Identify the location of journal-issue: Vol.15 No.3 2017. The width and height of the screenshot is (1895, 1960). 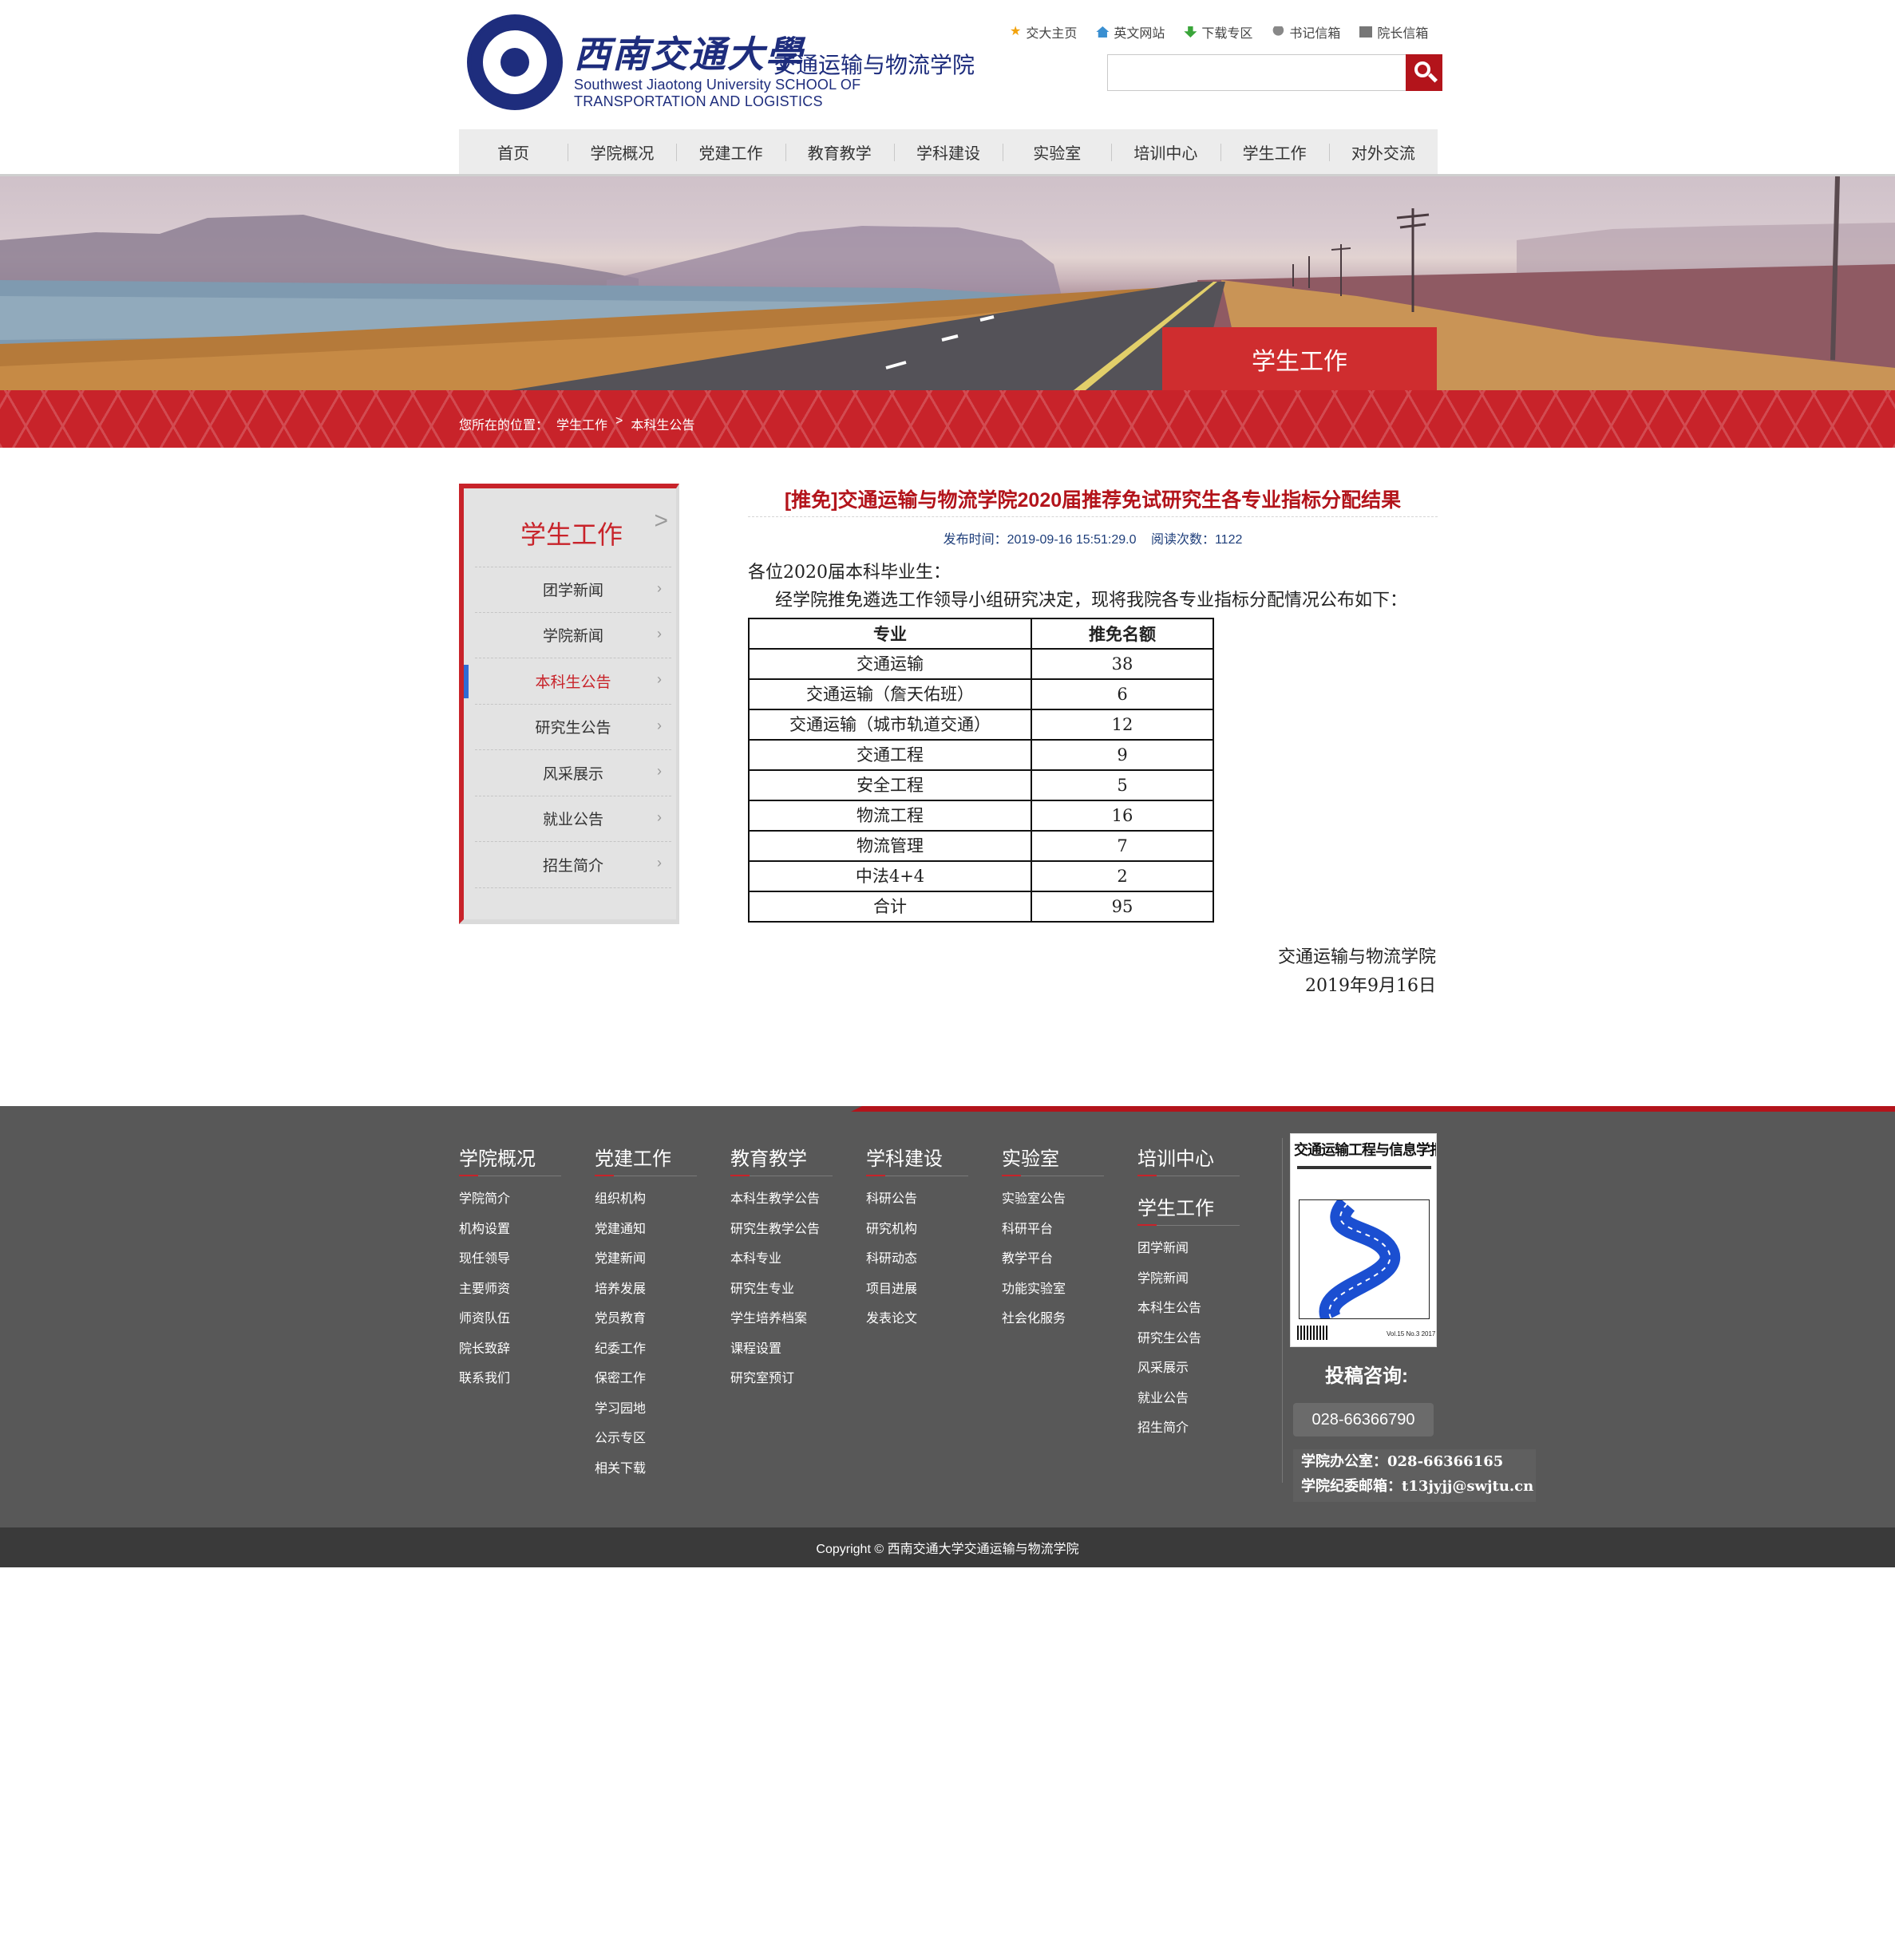
(1411, 1334).